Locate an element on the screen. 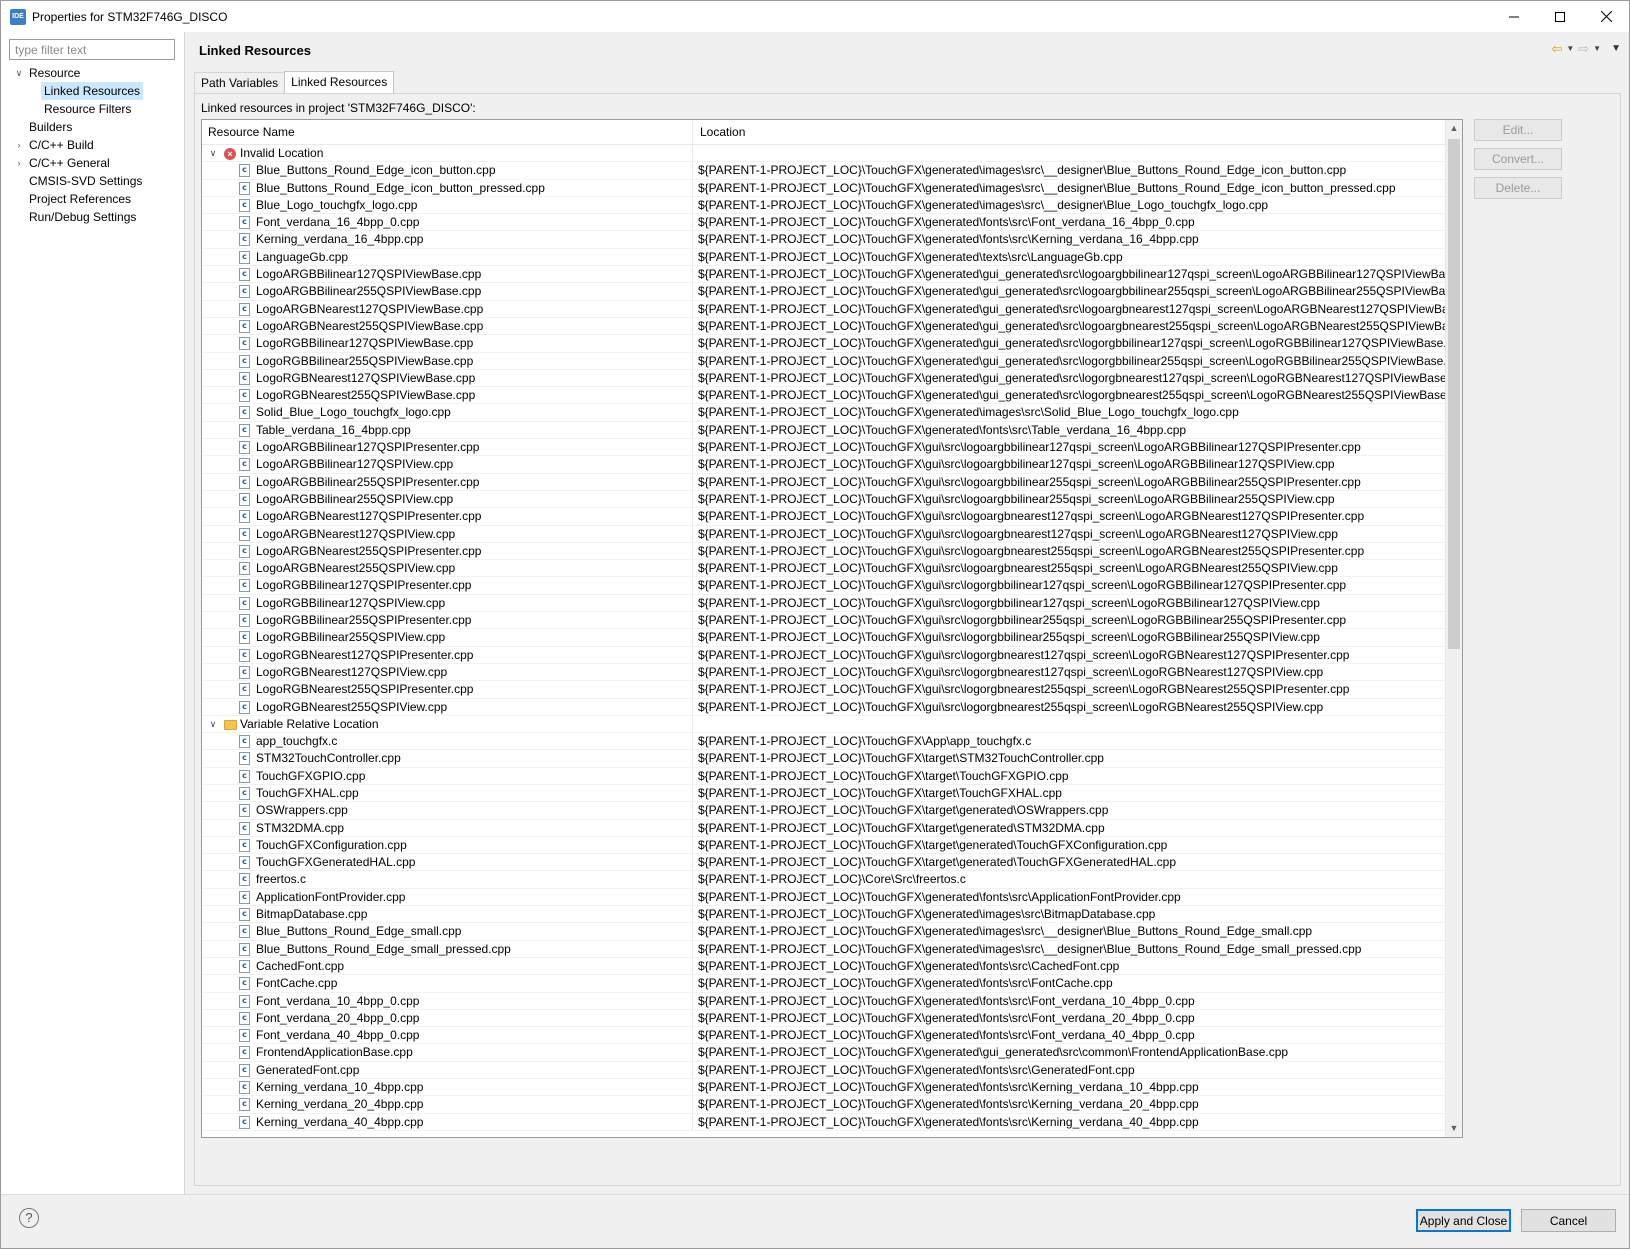 The width and height of the screenshot is (1630, 1249). tree-item-run-debug-settings: Run/Debug Settings is located at coordinates (93, 217).